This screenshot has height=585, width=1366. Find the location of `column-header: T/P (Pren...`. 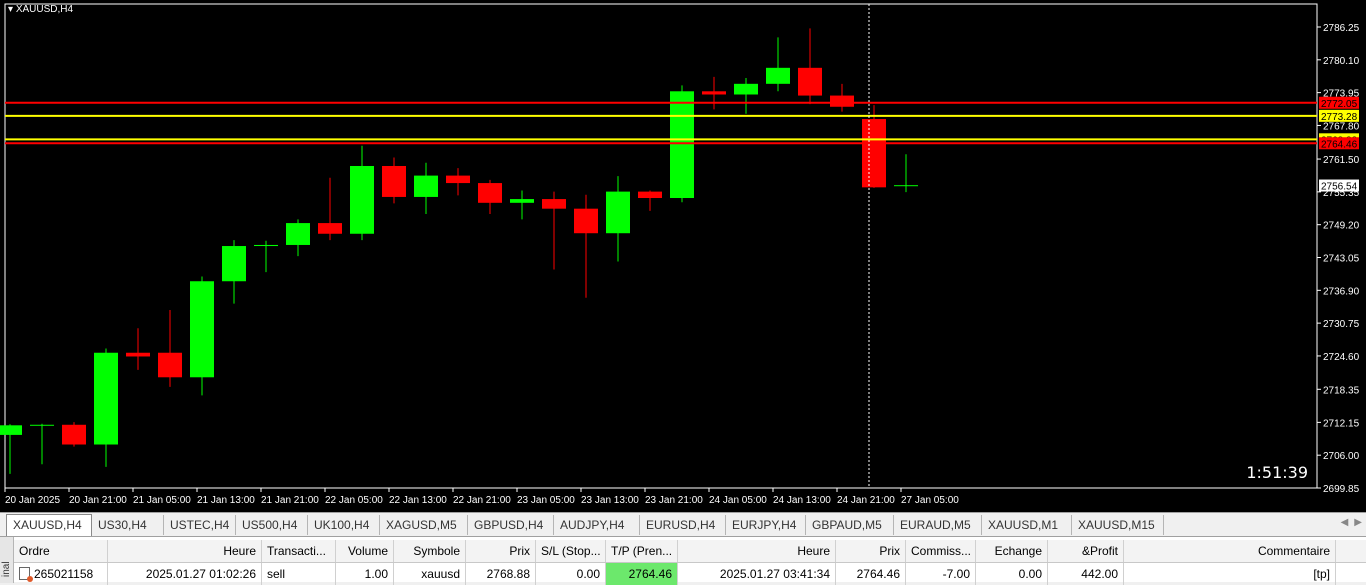

column-header: T/P (Pren... is located at coordinates (642, 551).